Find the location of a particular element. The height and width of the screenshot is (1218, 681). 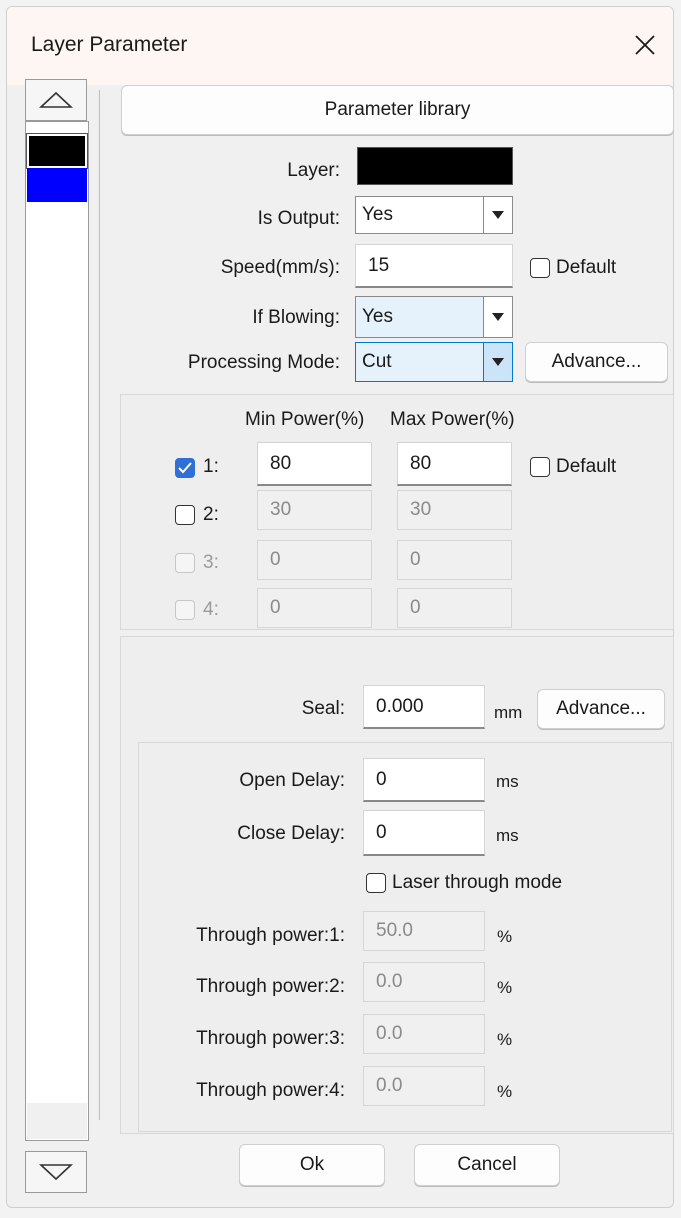

power-1-max-input: 80 is located at coordinates (454, 464).